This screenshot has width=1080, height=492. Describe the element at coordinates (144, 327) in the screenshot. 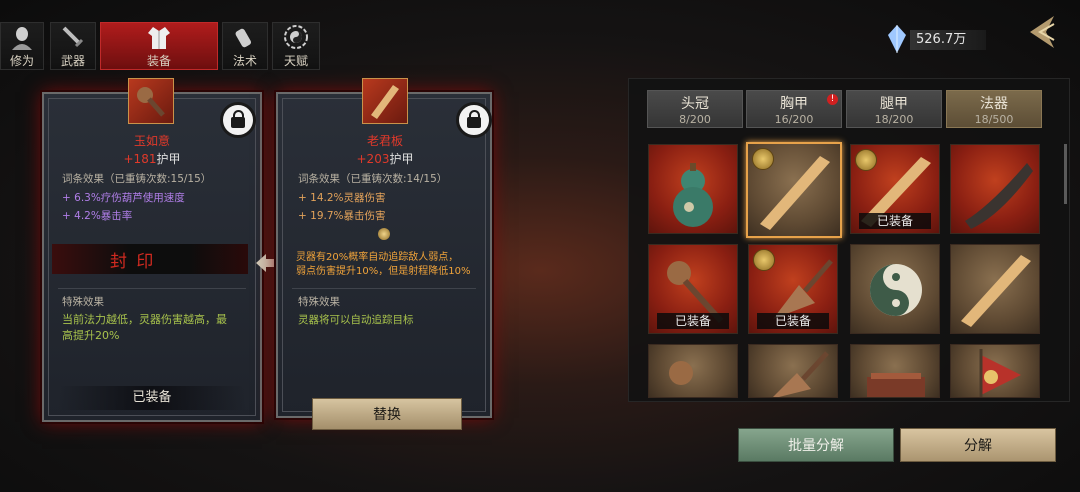

I see `special-text: 当前法力越低，灵器伤害越高，最高提升20%` at that location.